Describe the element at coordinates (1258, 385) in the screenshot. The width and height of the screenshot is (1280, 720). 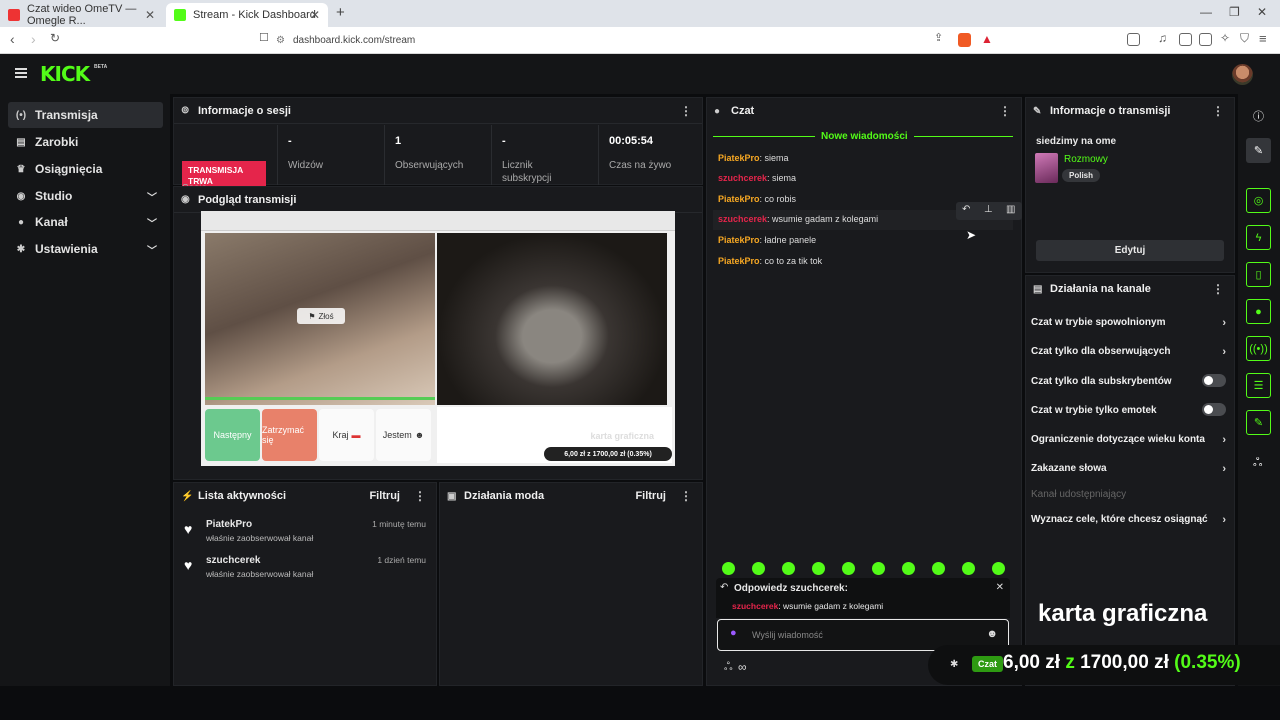
I see `layers-icon: ☰` at that location.